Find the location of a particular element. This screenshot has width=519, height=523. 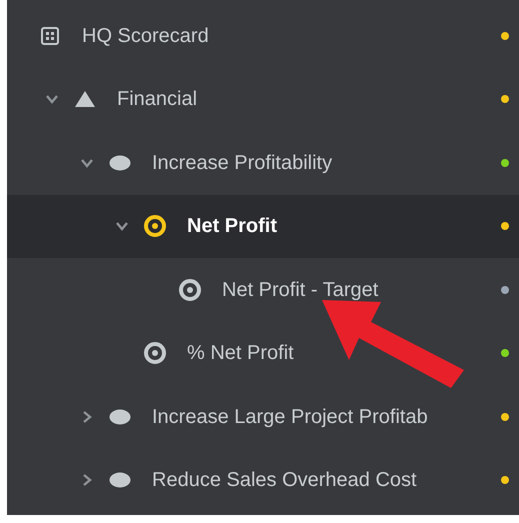

tree-item-label: HQ Scorecard is located at coordinates (145, 36).